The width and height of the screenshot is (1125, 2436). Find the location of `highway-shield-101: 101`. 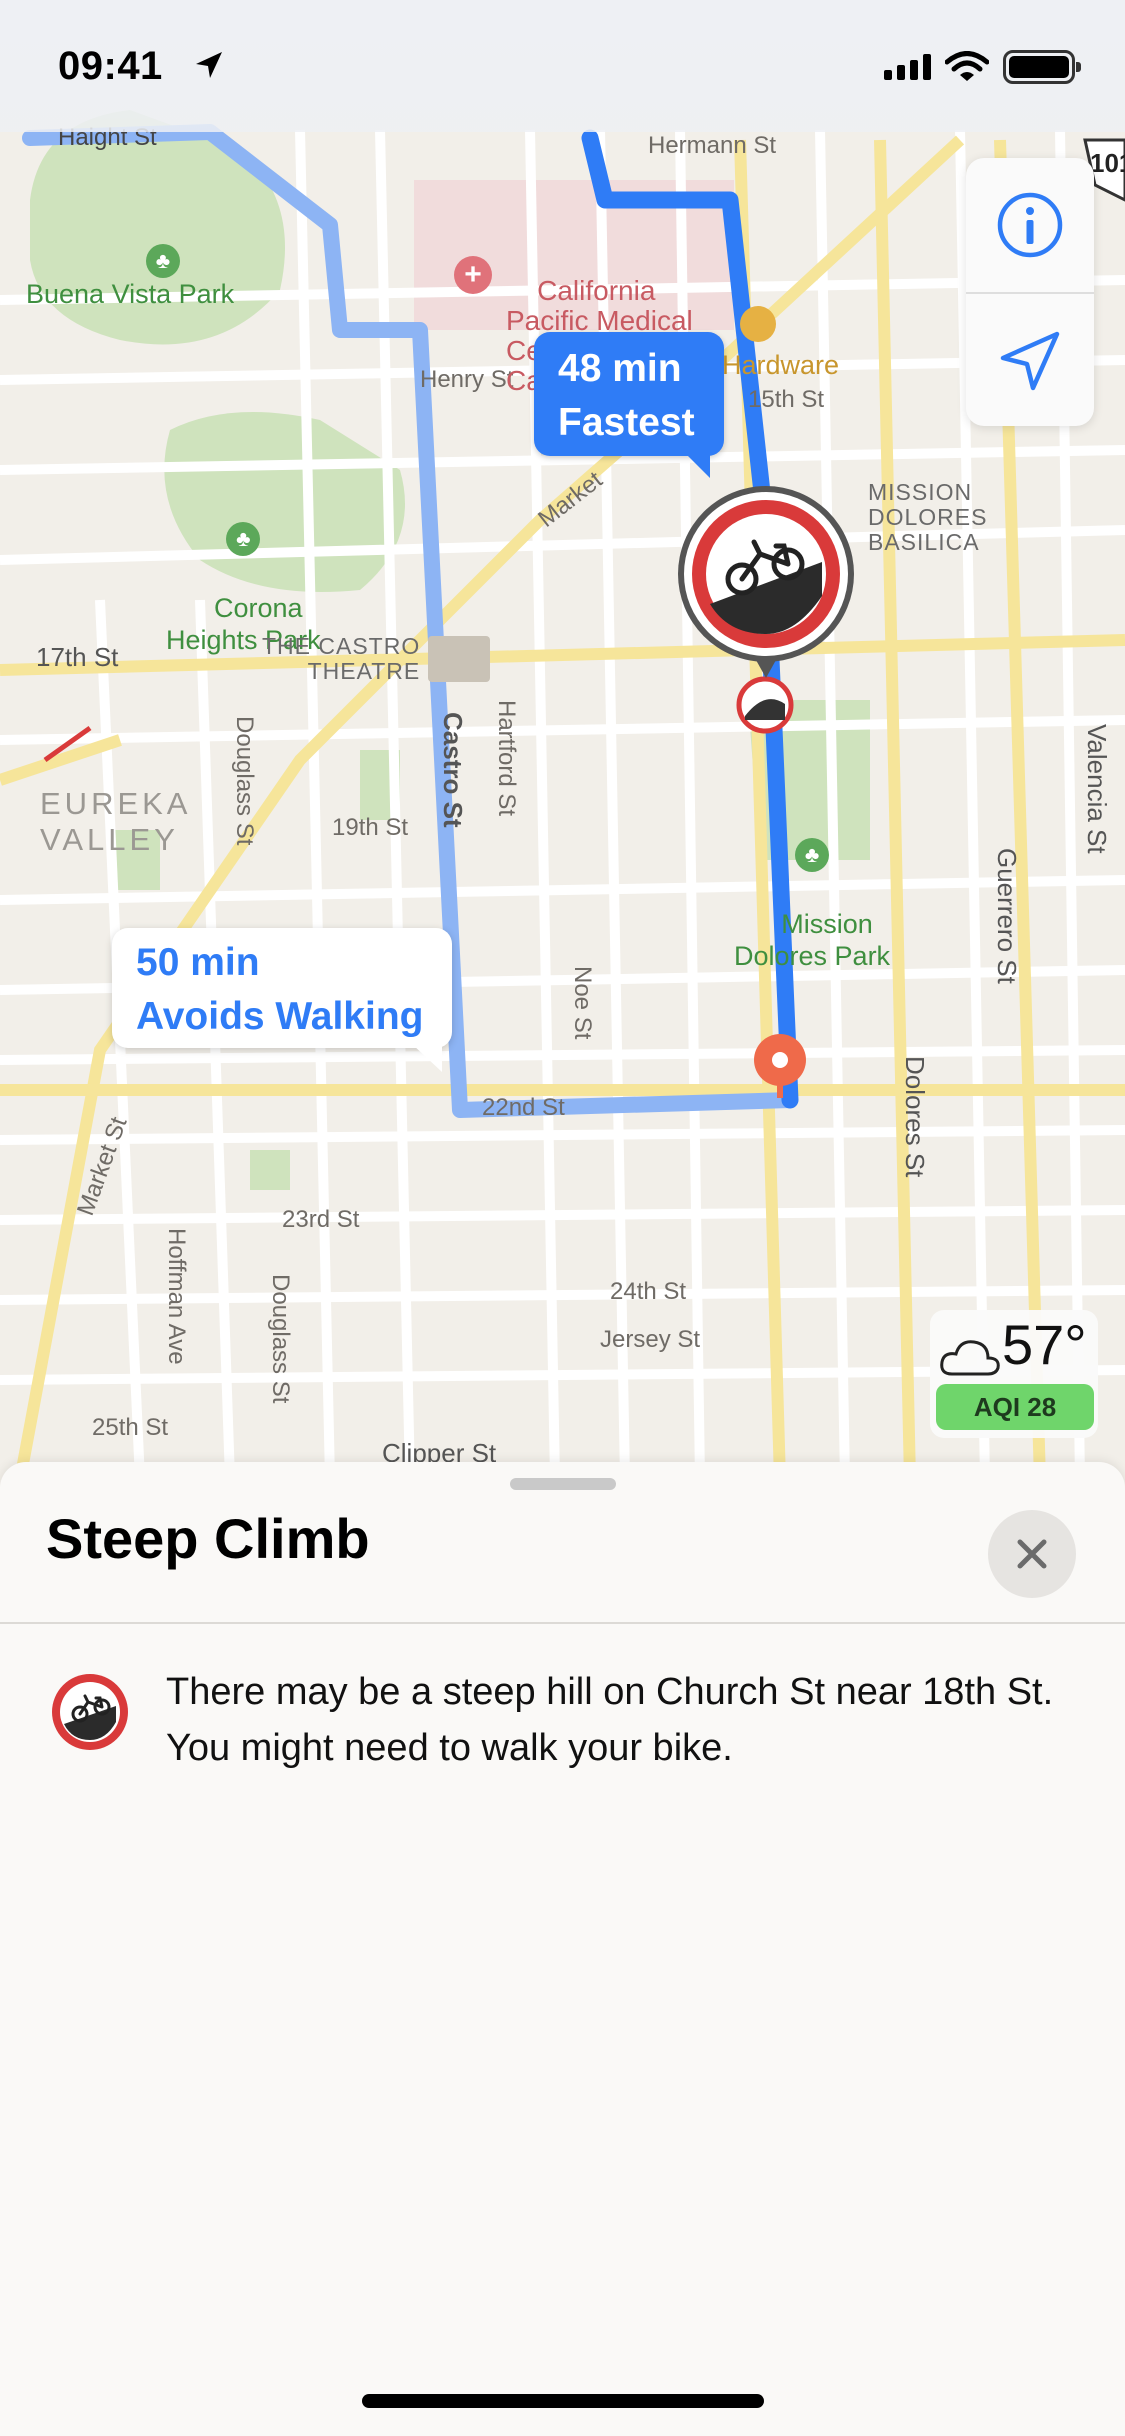

highway-shield-101: 101 is located at coordinates (1107, 163).